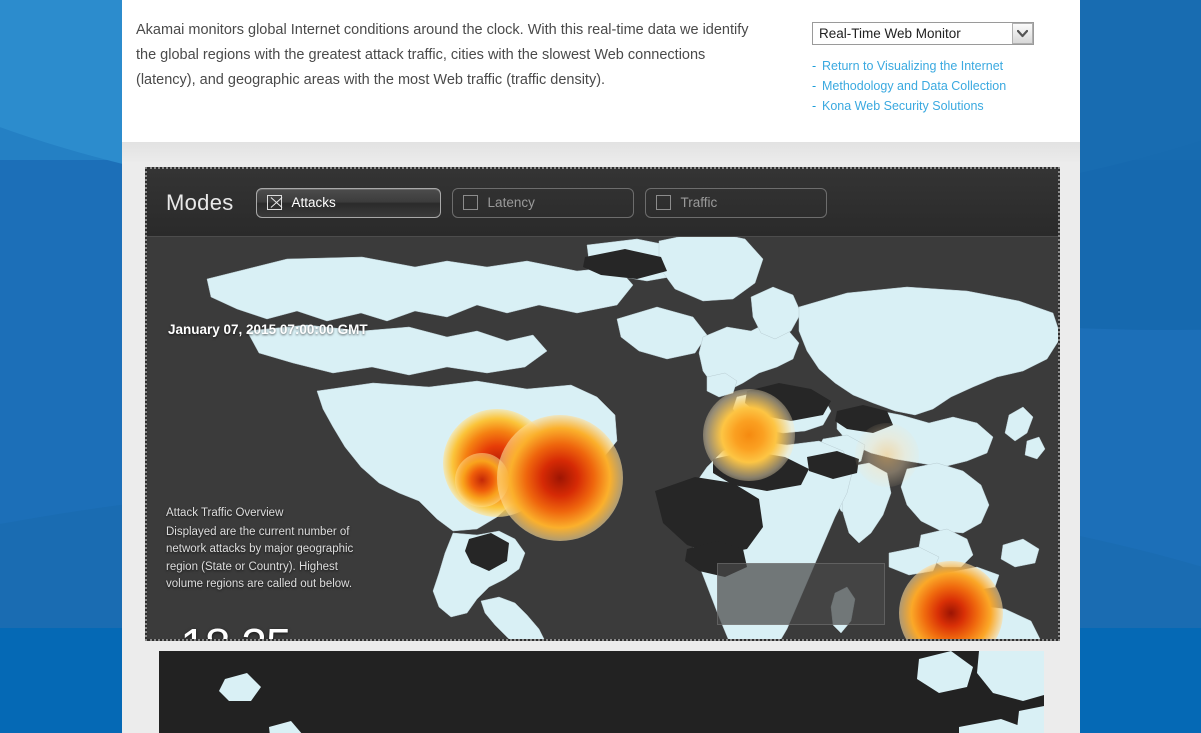 Image resolution: width=1201 pixels, height=733 pixels. What do you see at coordinates (225, 513) in the screenshot?
I see `overview-title: Attack Traffic Overview` at bounding box center [225, 513].